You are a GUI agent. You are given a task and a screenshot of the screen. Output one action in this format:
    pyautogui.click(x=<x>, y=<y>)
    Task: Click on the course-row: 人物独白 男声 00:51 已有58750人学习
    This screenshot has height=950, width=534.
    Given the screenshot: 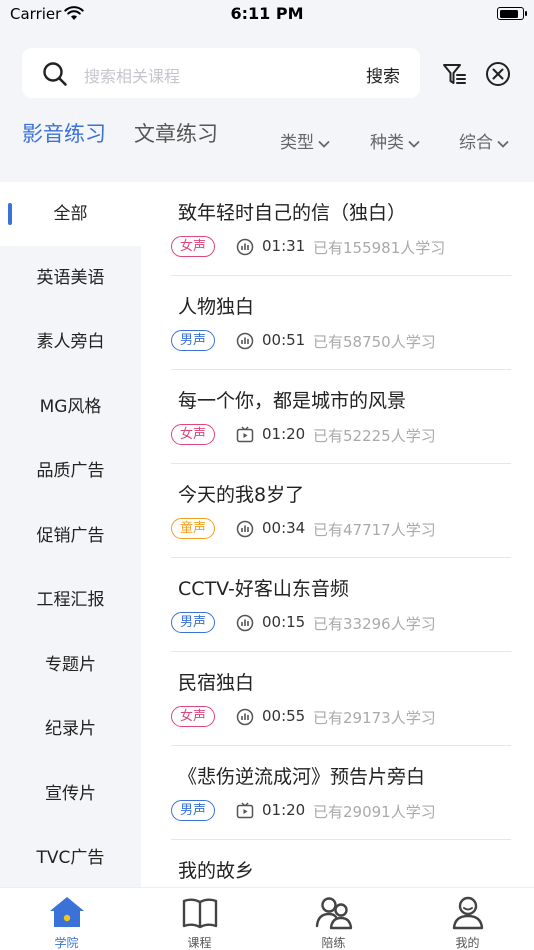 What is the action you would take?
    pyautogui.click(x=341, y=323)
    